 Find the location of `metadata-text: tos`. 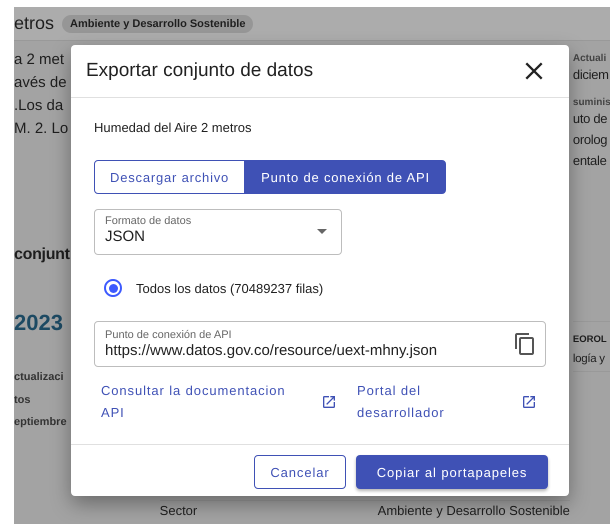

metadata-text: tos is located at coordinates (23, 400).